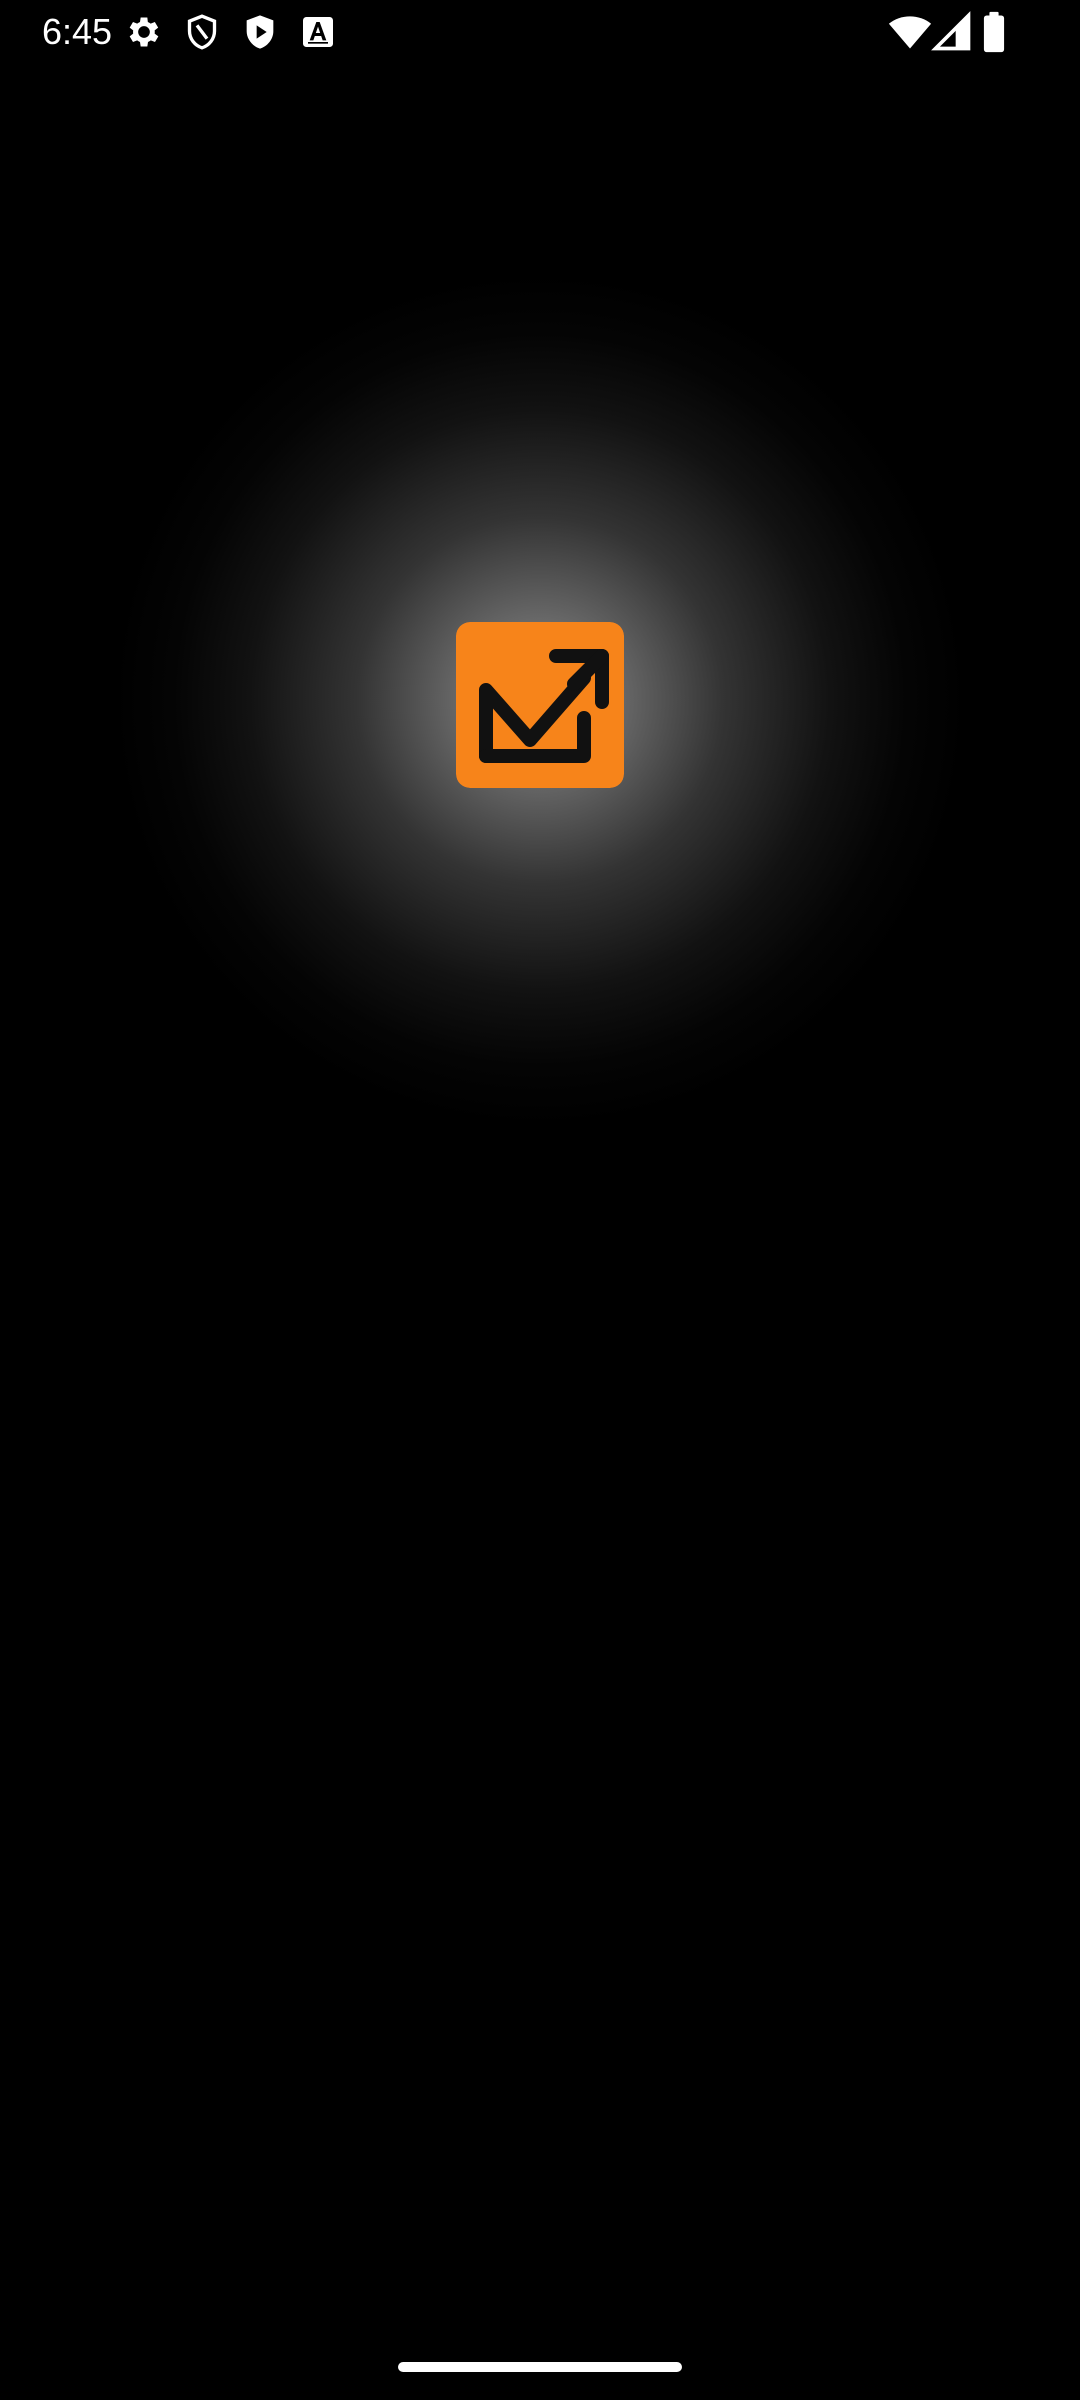  Describe the element at coordinates (540, 705) in the screenshot. I see `mail-send-arrow-icon` at that location.